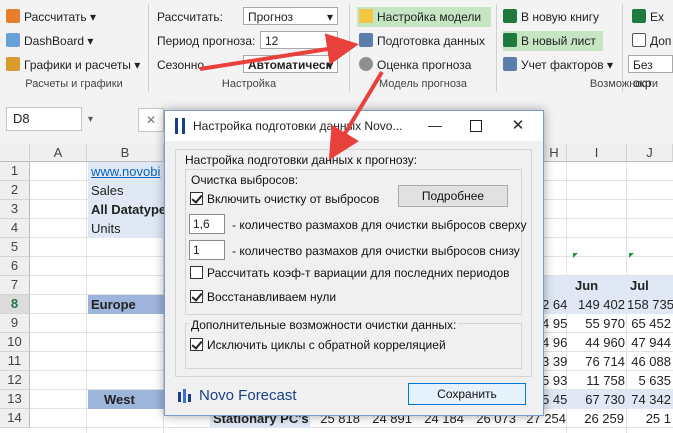 This screenshot has height=433, width=673. I want to click on annotation-arrows, so click(291, 97).